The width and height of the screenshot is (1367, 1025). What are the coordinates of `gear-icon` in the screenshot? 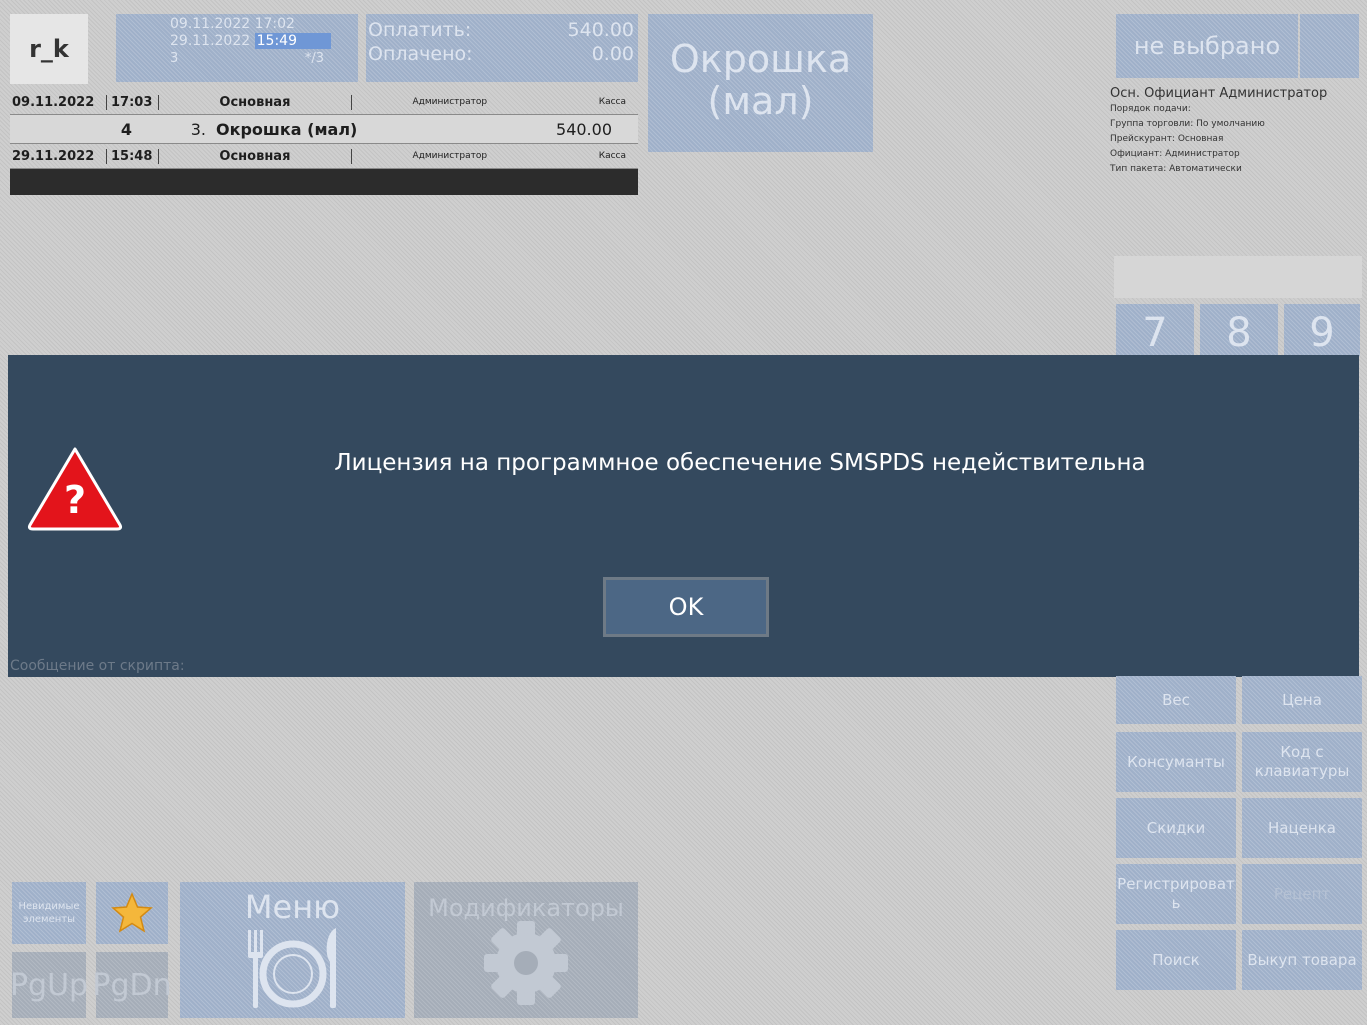 It's located at (526, 963).